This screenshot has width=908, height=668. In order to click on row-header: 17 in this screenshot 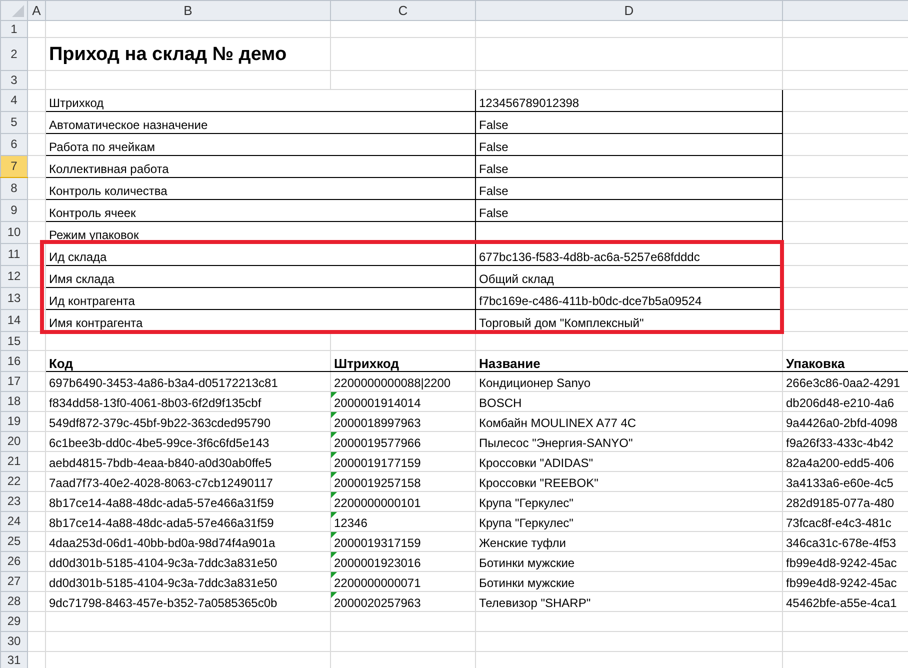, I will do `click(14, 382)`.